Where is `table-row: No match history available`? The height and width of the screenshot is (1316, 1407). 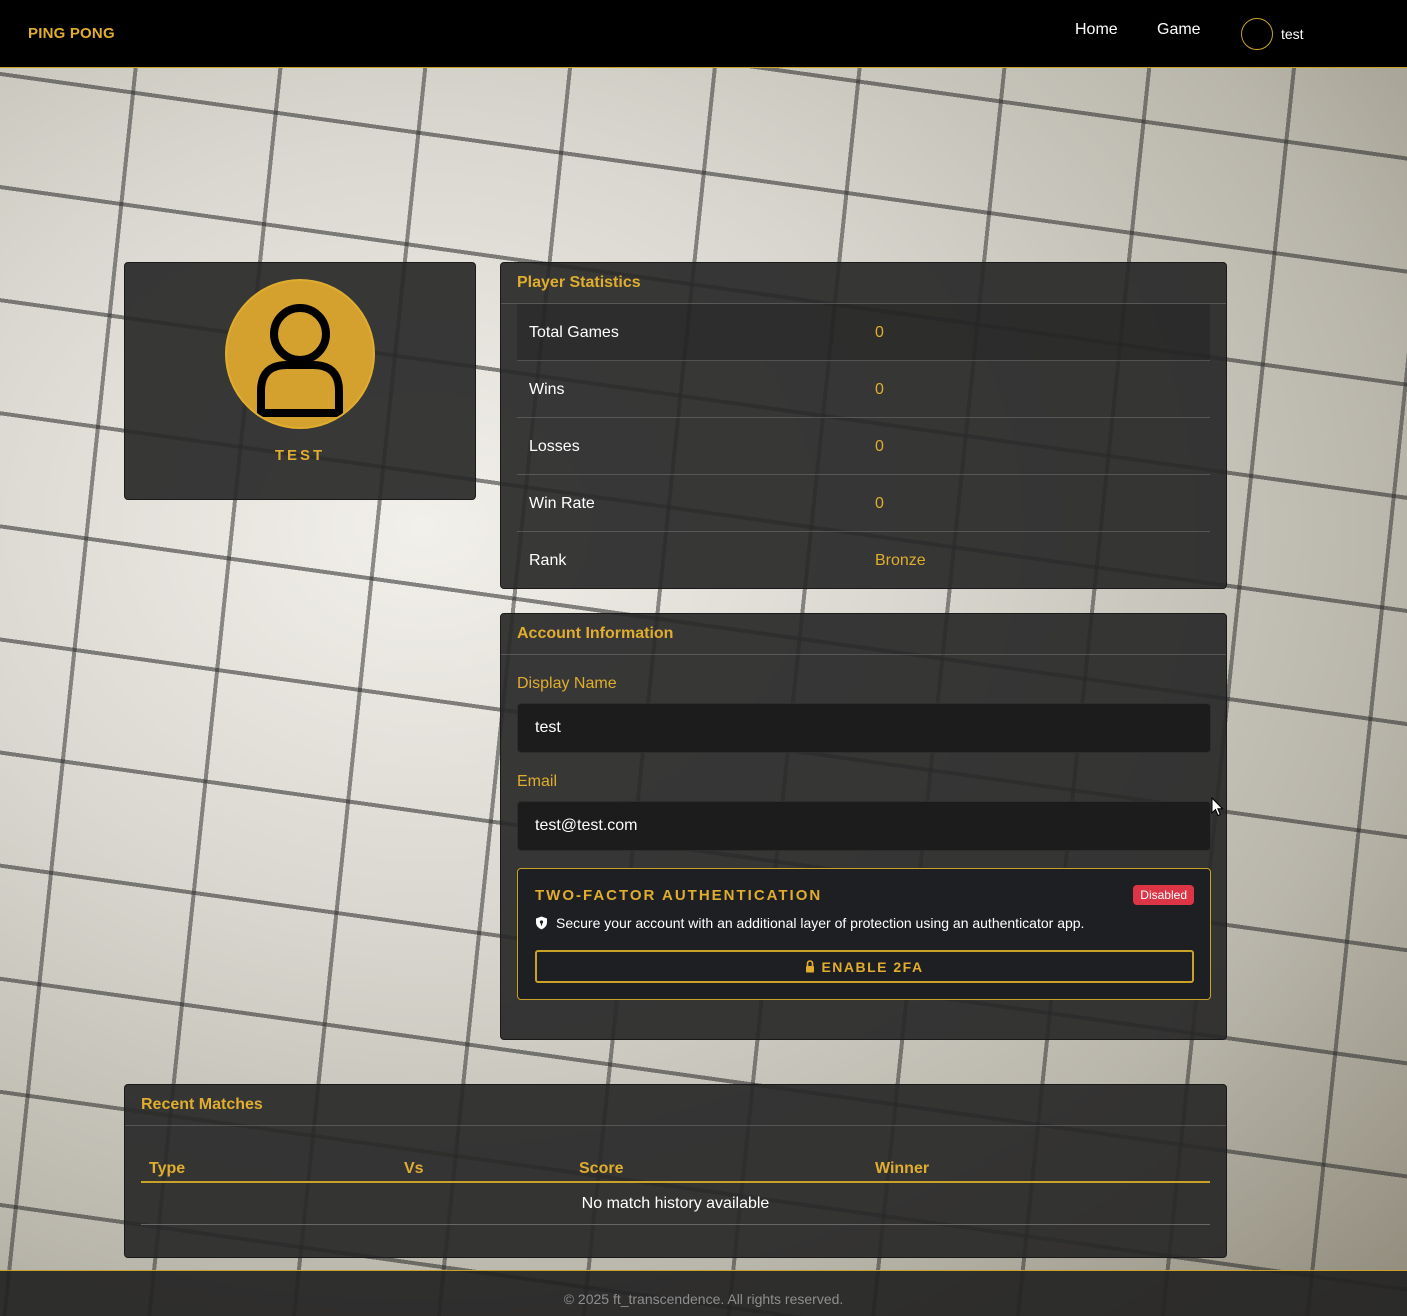
table-row: No match history available is located at coordinates (675, 1204).